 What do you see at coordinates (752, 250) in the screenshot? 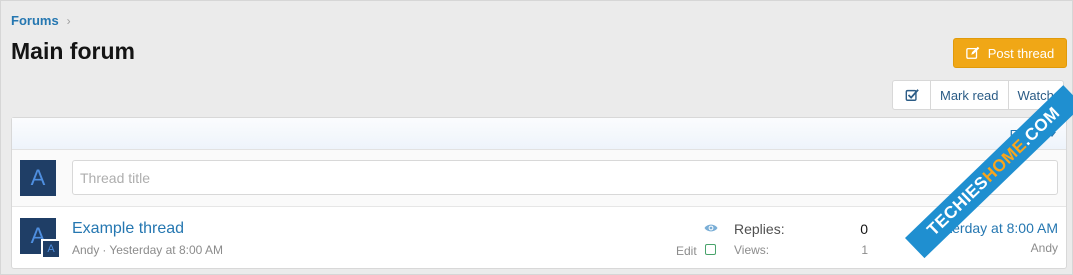
I see `views-label: Views:` at bounding box center [752, 250].